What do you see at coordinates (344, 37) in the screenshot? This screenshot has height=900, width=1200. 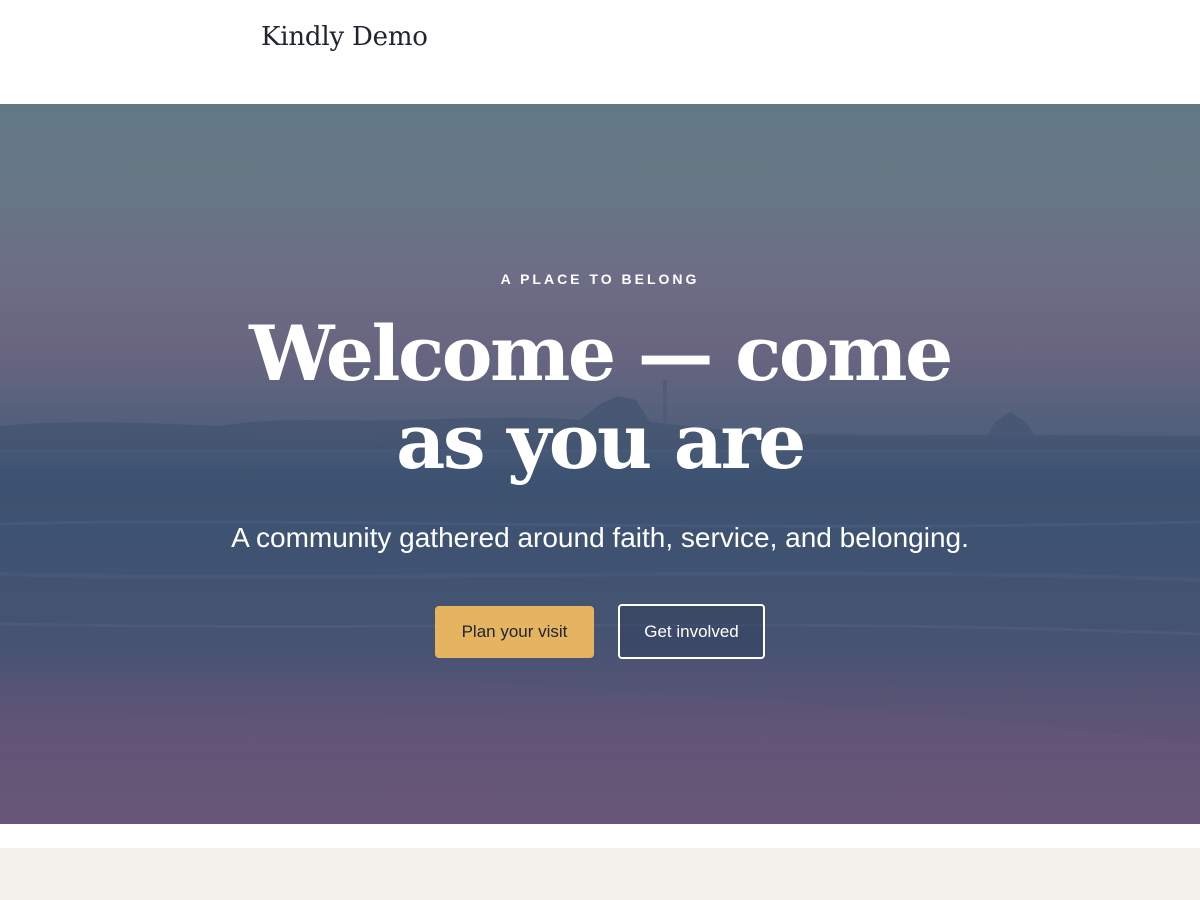 I see `site-title-link: Kindly Demo` at bounding box center [344, 37].